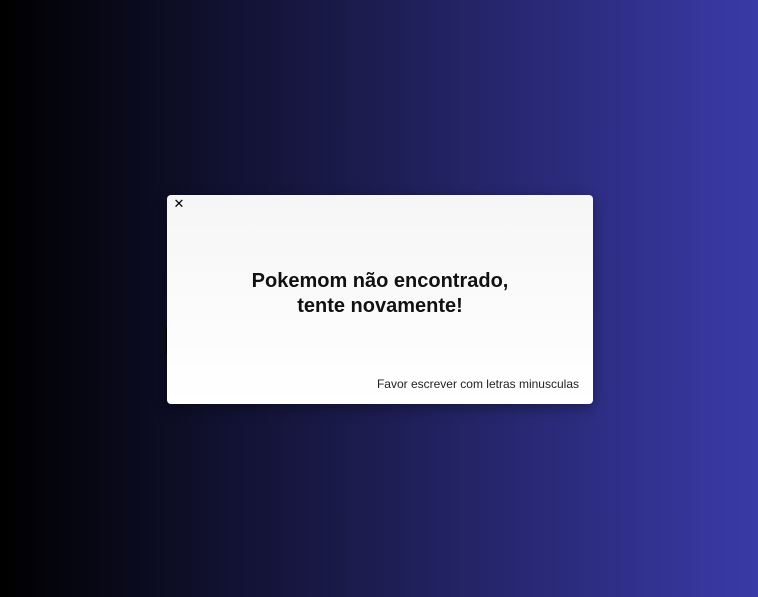 The width and height of the screenshot is (758, 597). Describe the element at coordinates (477, 384) in the screenshot. I see `lowercase-hint: Favor escrever com letras minusculas` at that location.